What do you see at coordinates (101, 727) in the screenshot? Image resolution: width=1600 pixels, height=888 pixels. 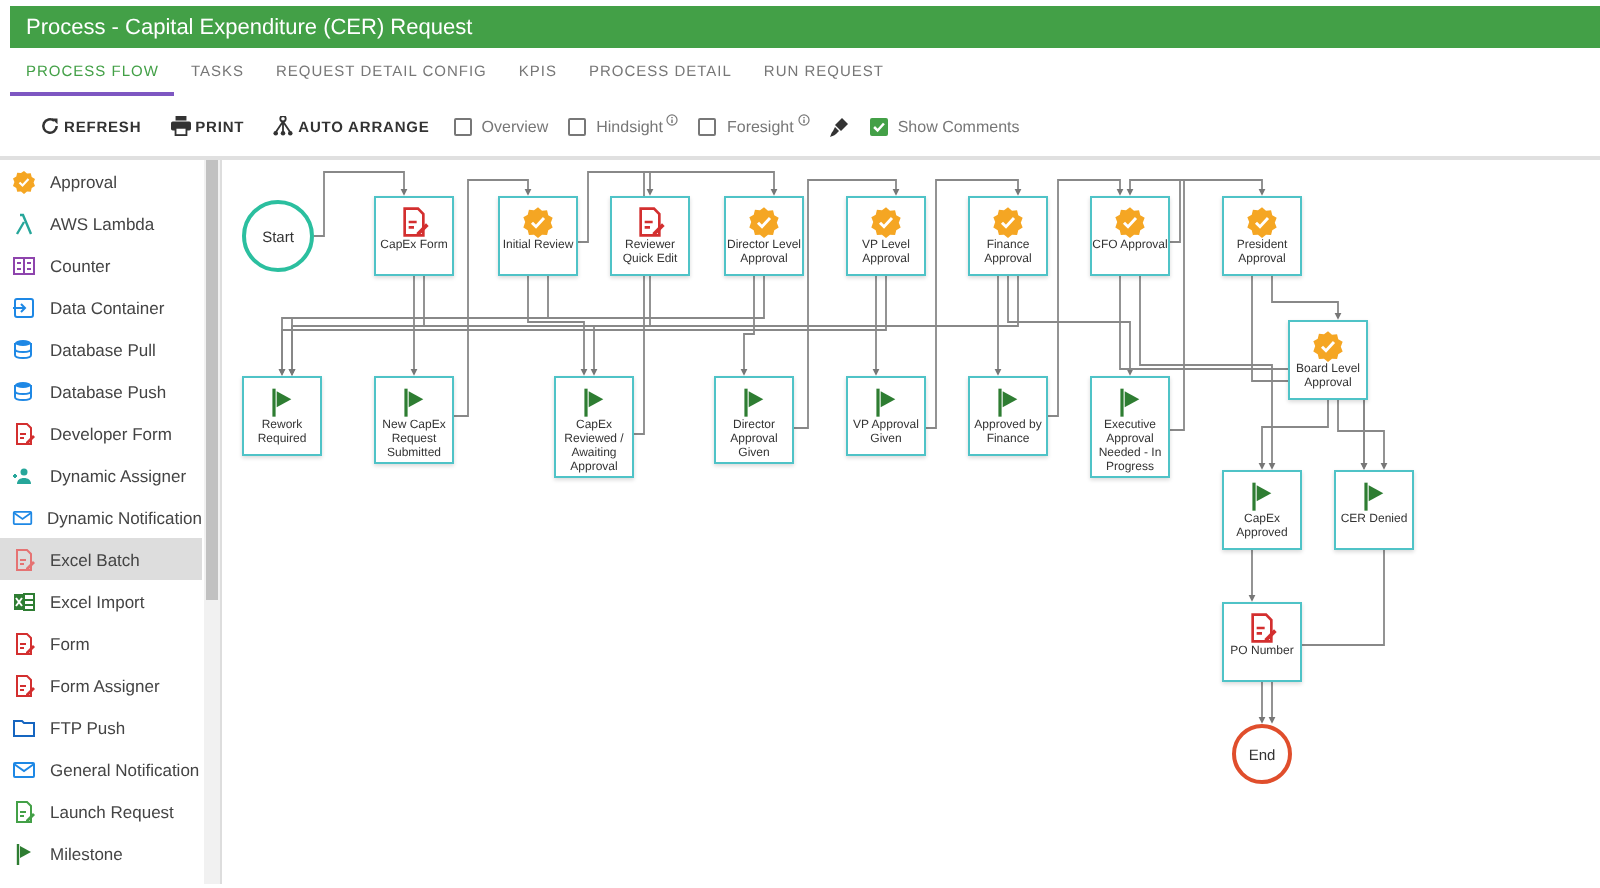 I see `sidebar-item: FTP Push` at bounding box center [101, 727].